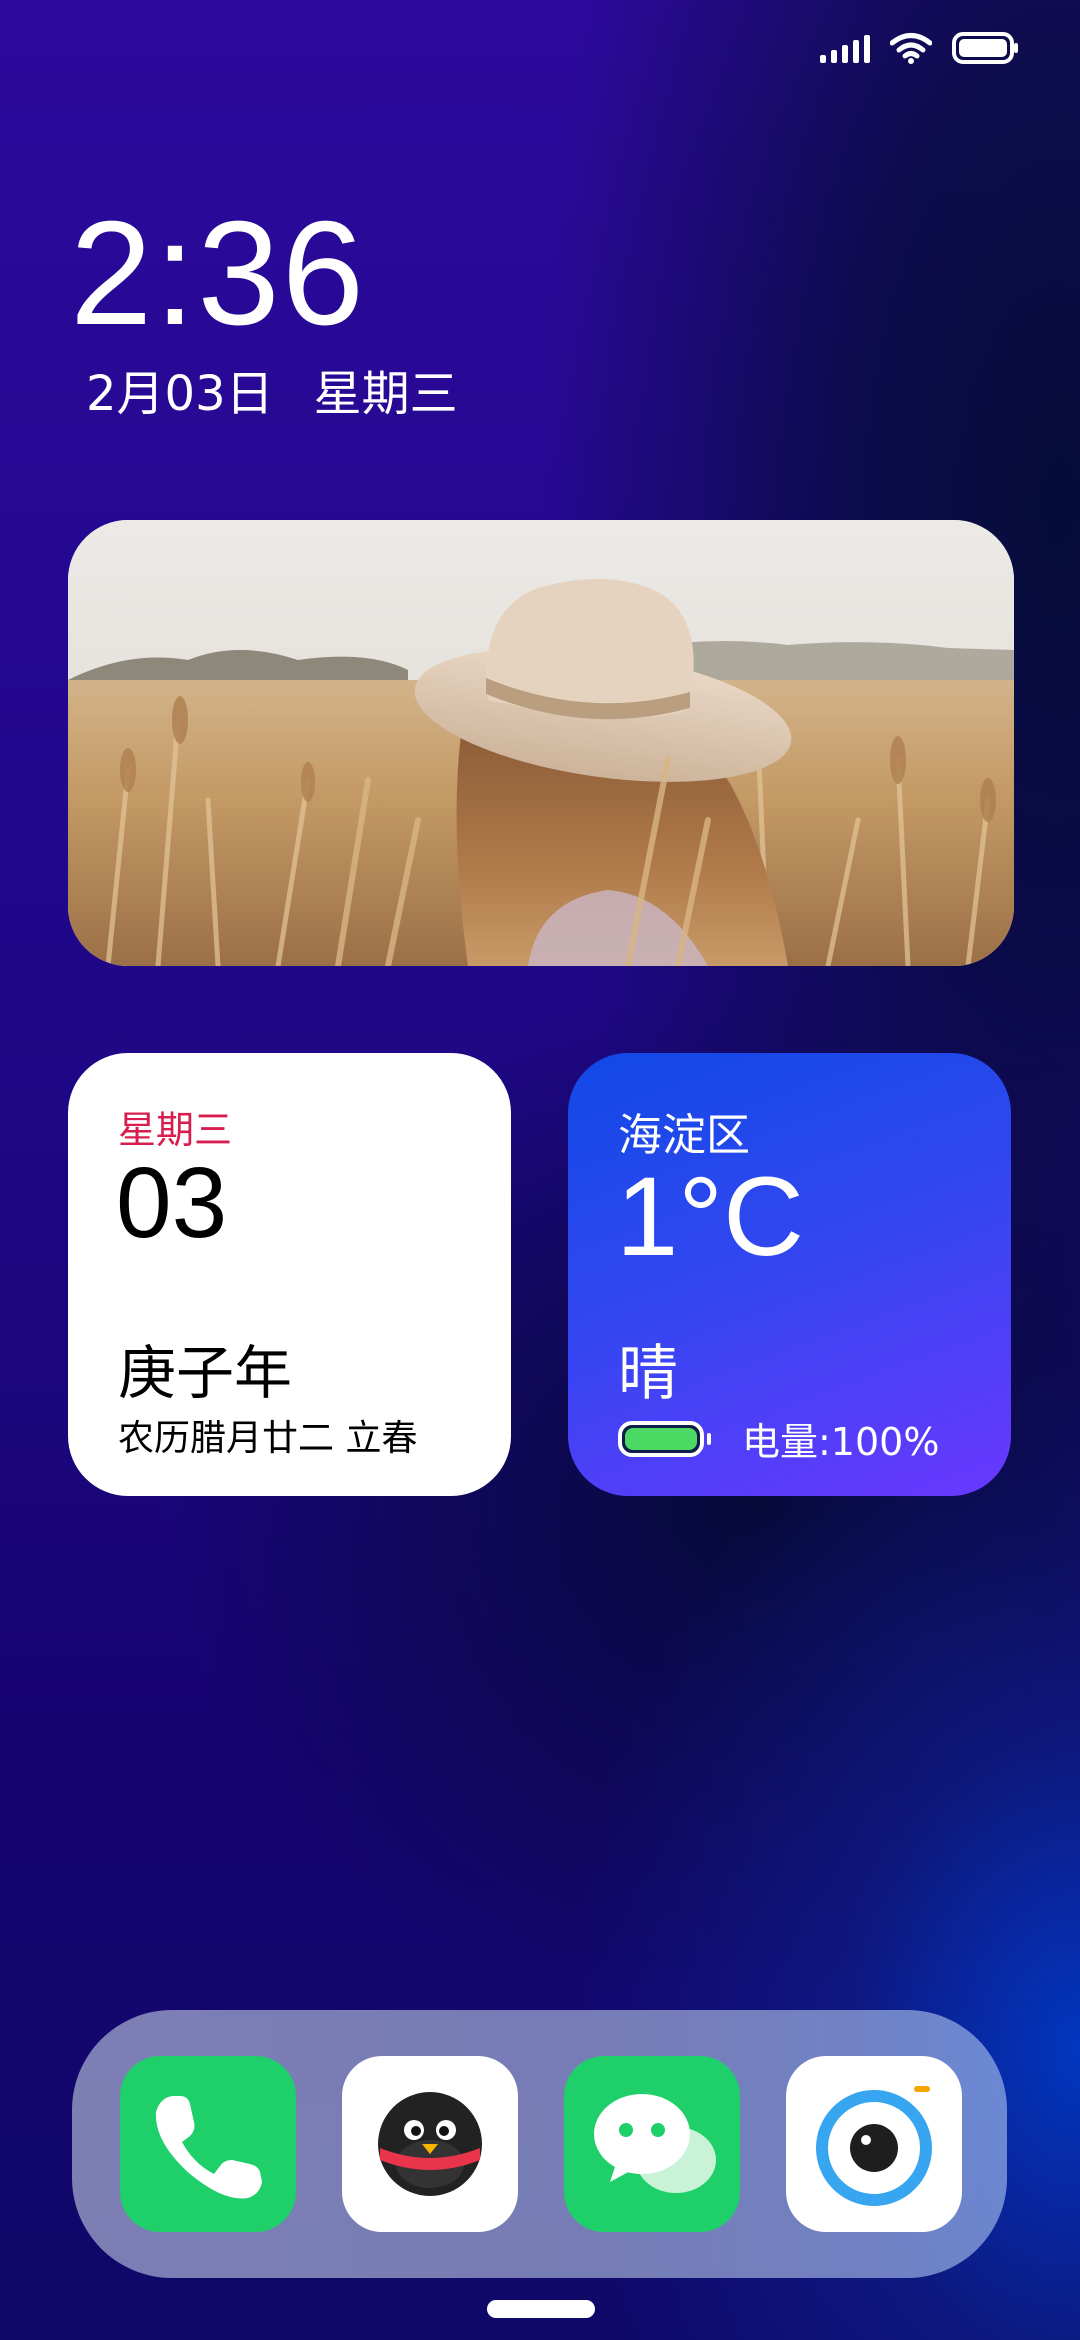  What do you see at coordinates (208, 2147) in the screenshot?
I see `phone-icon` at bounding box center [208, 2147].